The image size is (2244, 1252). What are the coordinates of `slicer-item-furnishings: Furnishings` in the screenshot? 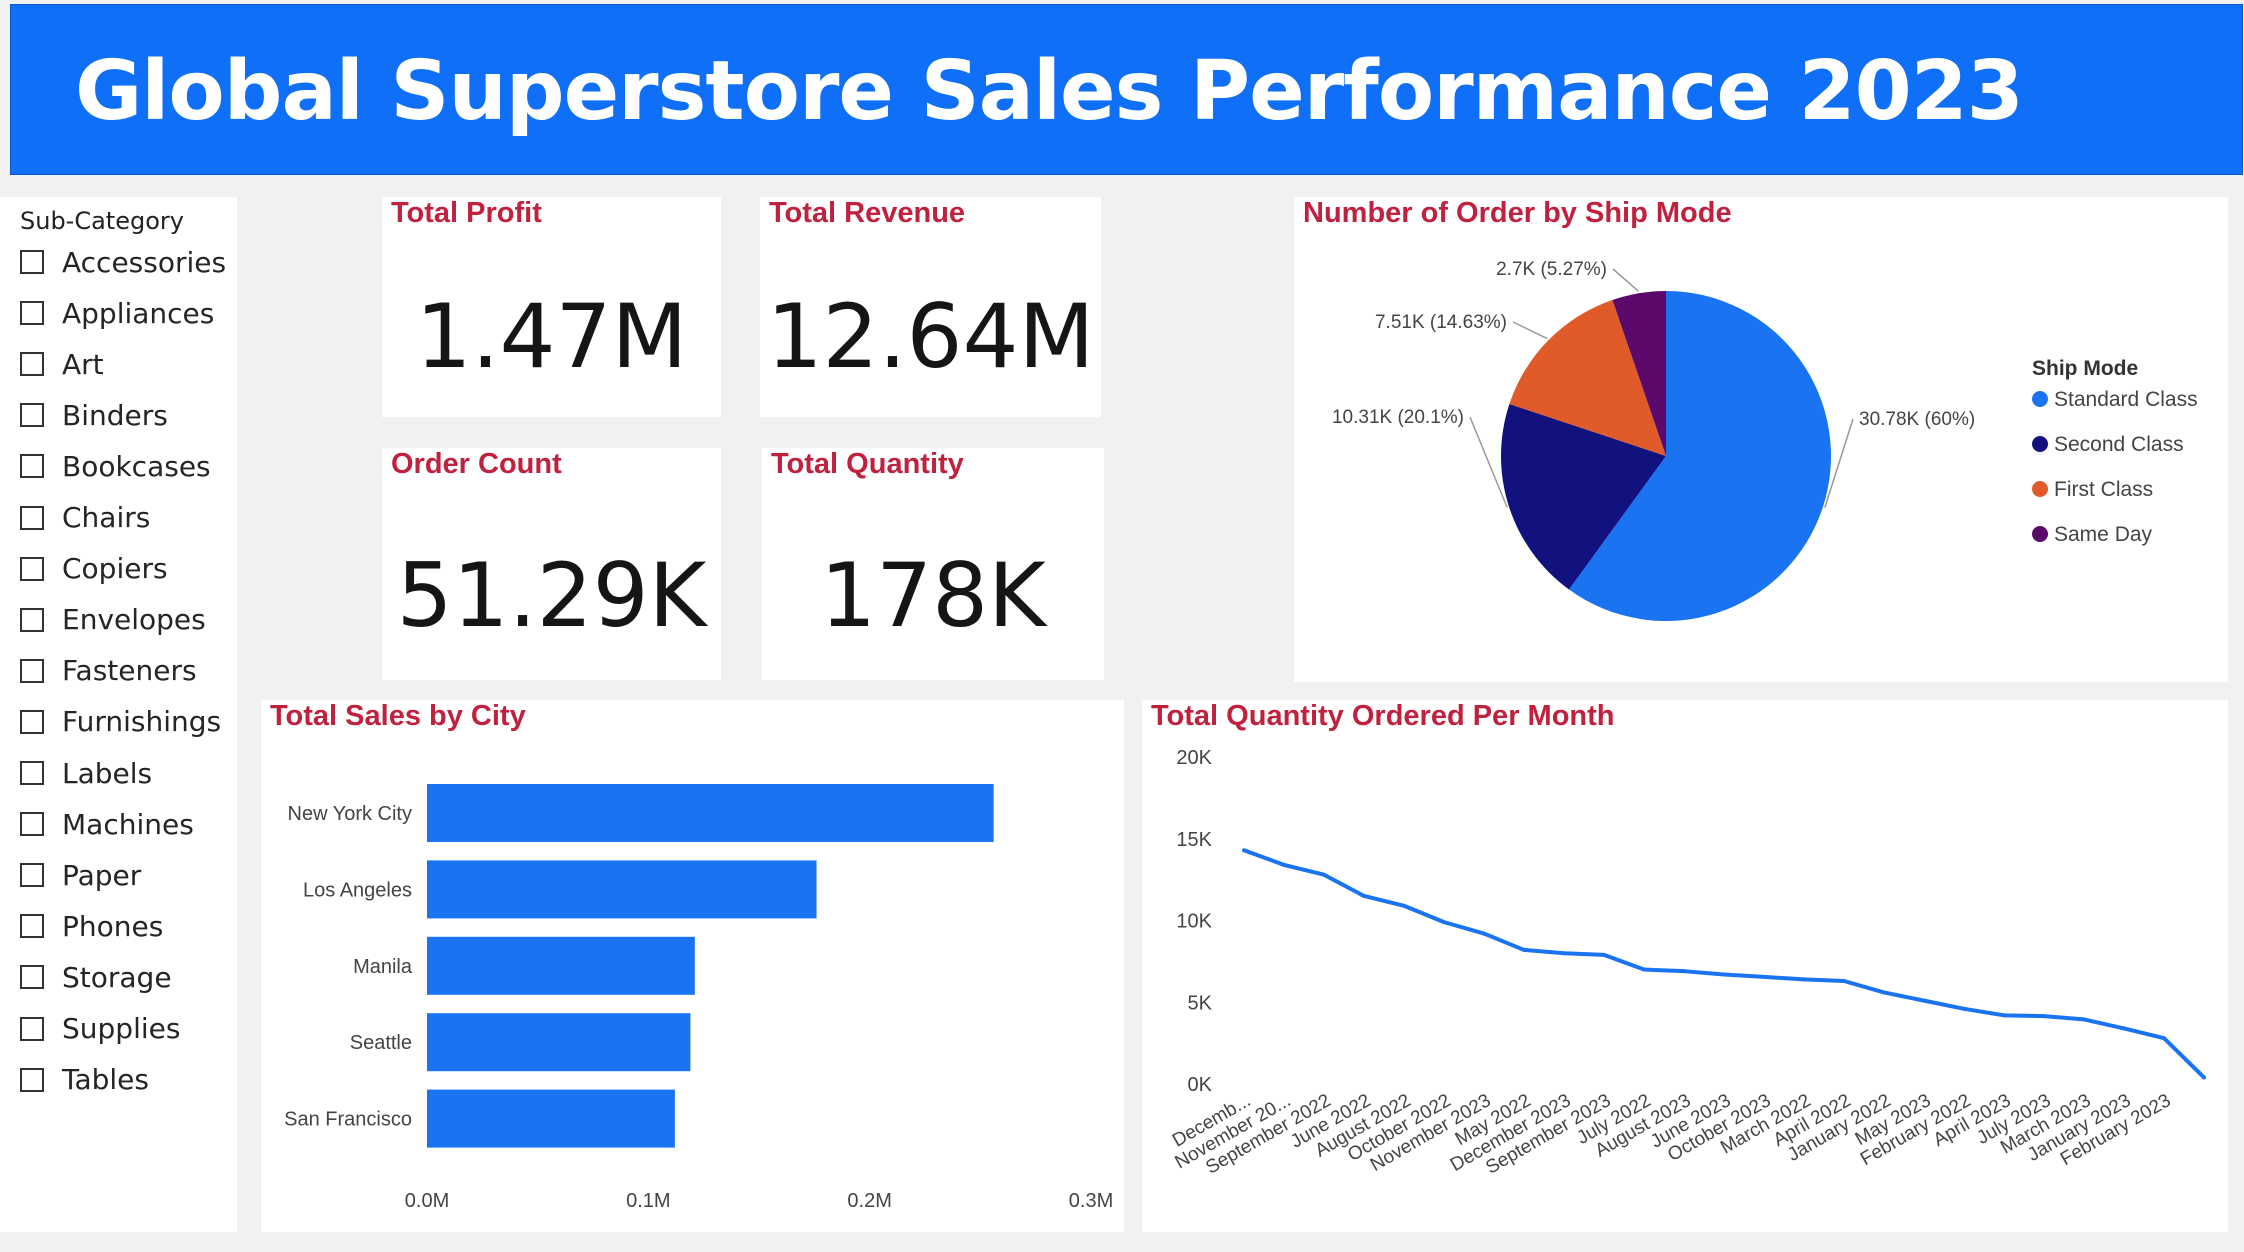 It's located at (120, 722).